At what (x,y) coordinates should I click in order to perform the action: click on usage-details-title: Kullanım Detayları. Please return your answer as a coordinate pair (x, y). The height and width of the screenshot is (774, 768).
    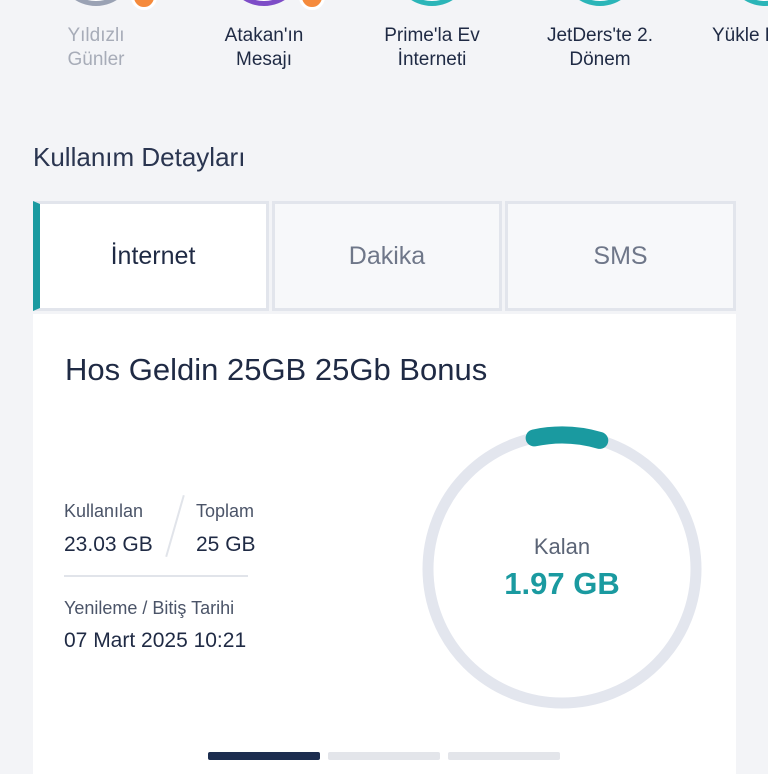
    Looking at the image, I should click on (139, 157).